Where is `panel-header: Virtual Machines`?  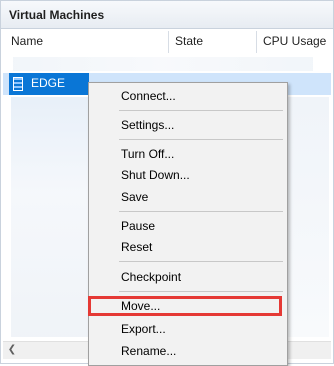 panel-header: Virtual Machines is located at coordinates (167, 15).